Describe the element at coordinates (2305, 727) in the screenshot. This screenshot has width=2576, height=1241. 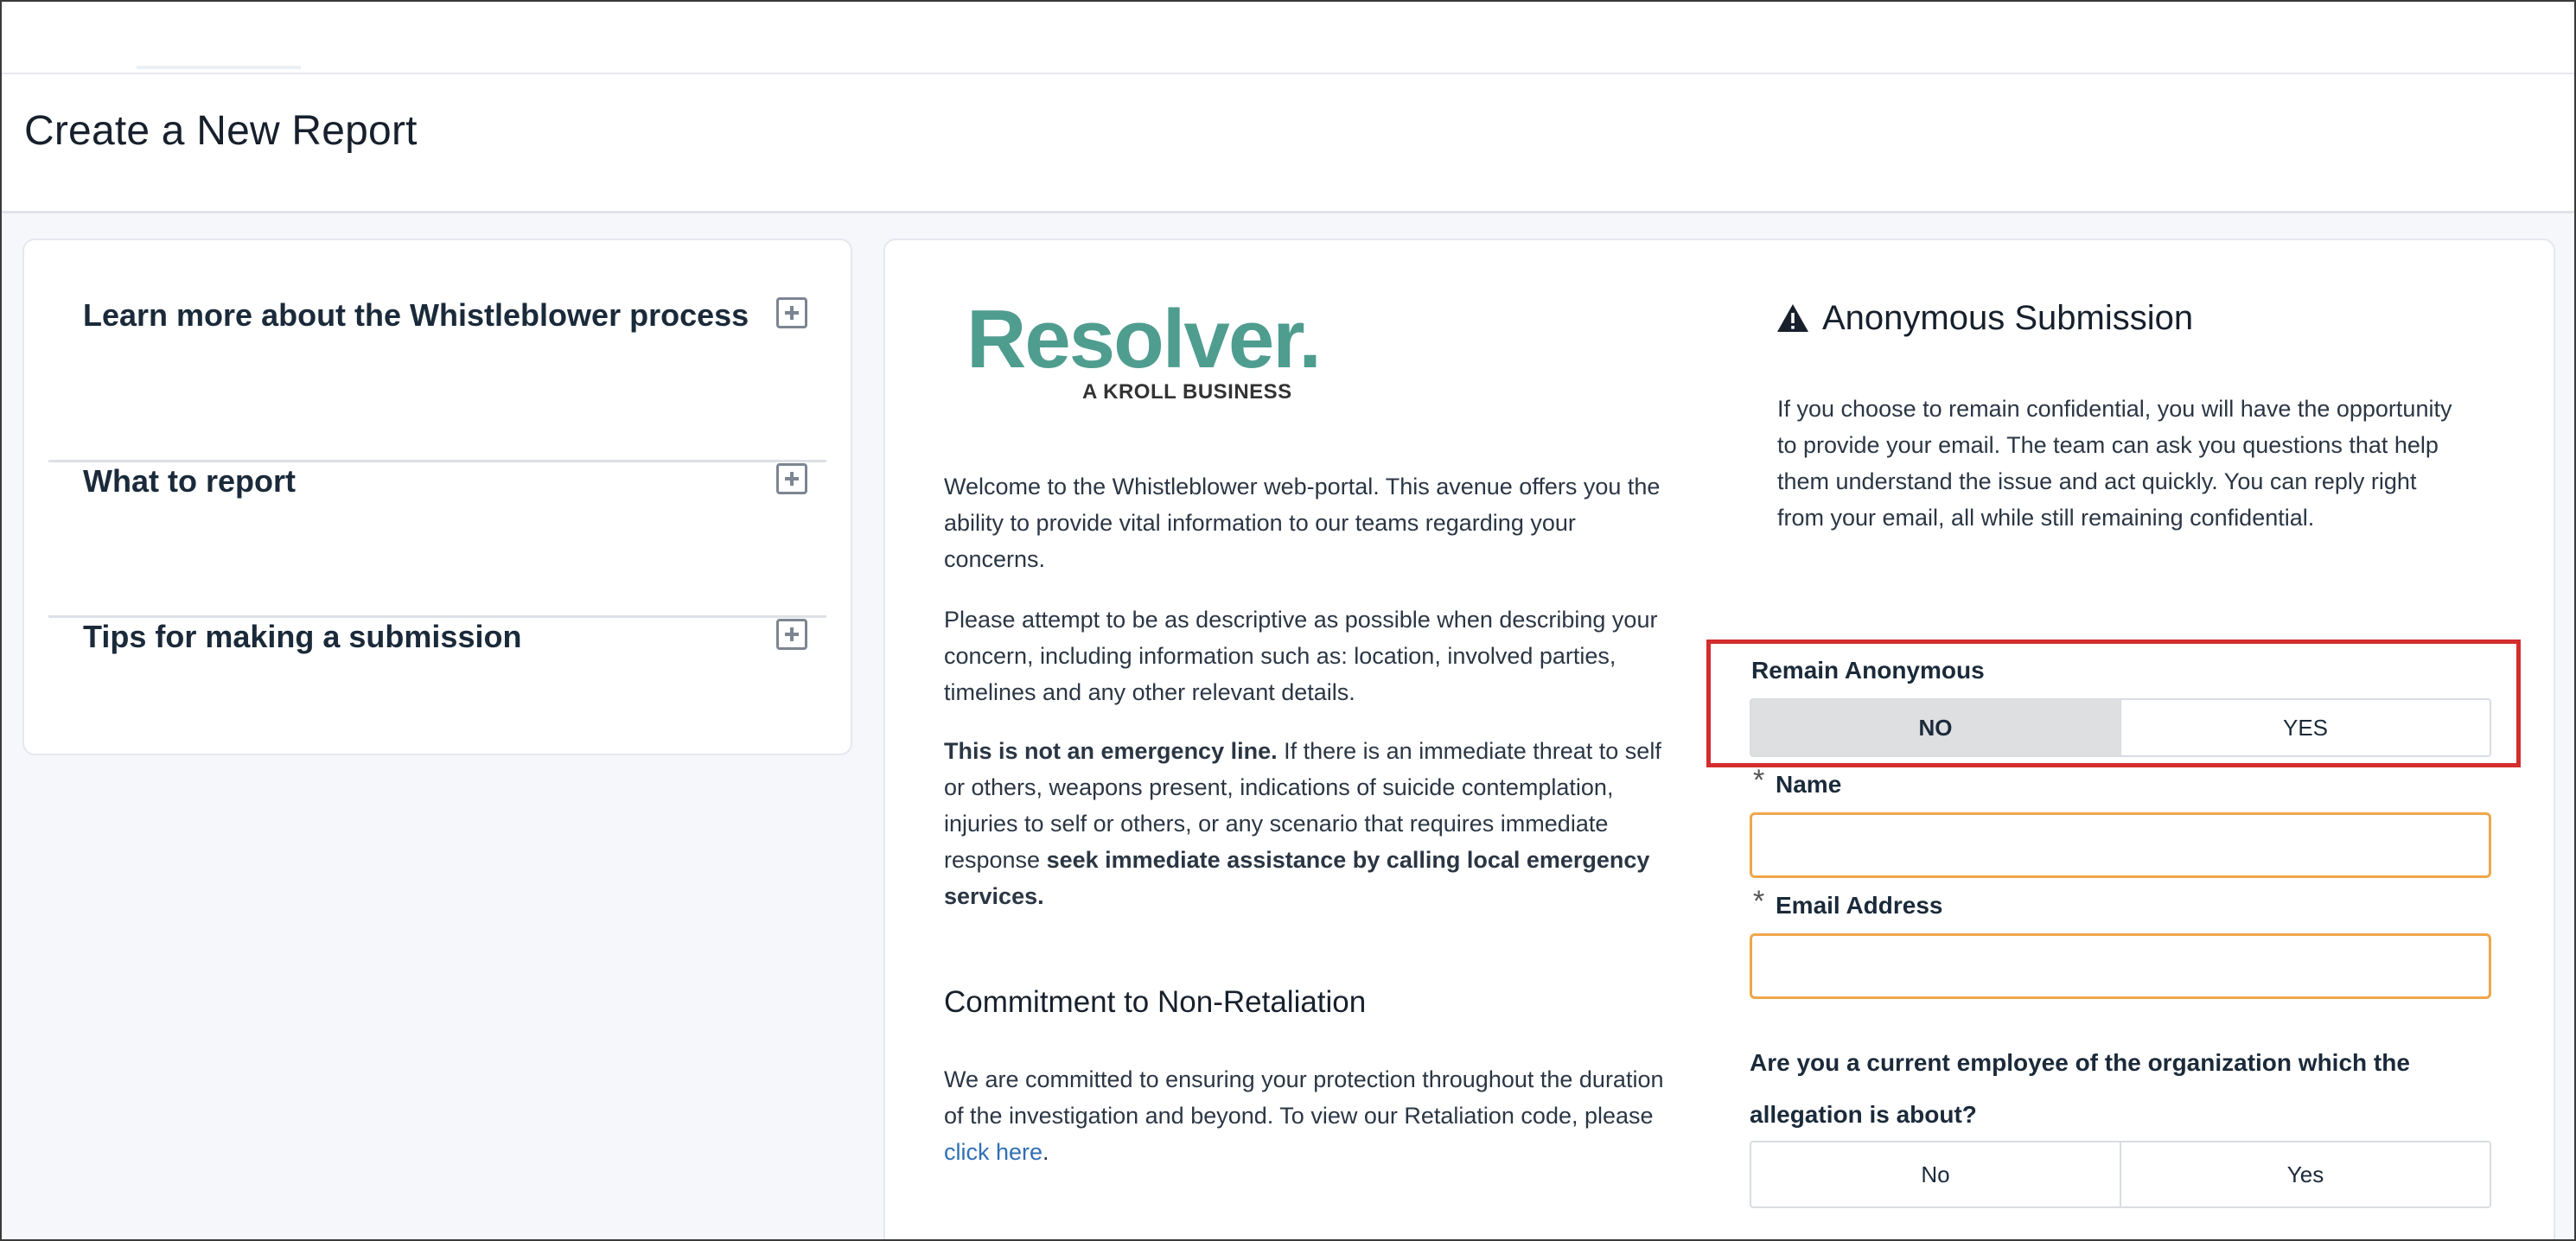
I see `remain-anonymous-yes-option: YES` at that location.